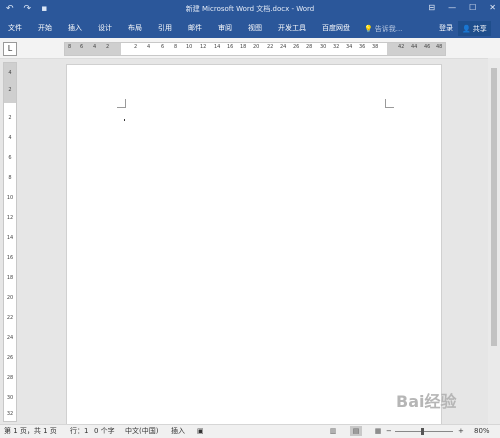 This screenshot has width=500, height=438. What do you see at coordinates (452, 7) in the screenshot?
I see `minimize-icon: —` at bounding box center [452, 7].